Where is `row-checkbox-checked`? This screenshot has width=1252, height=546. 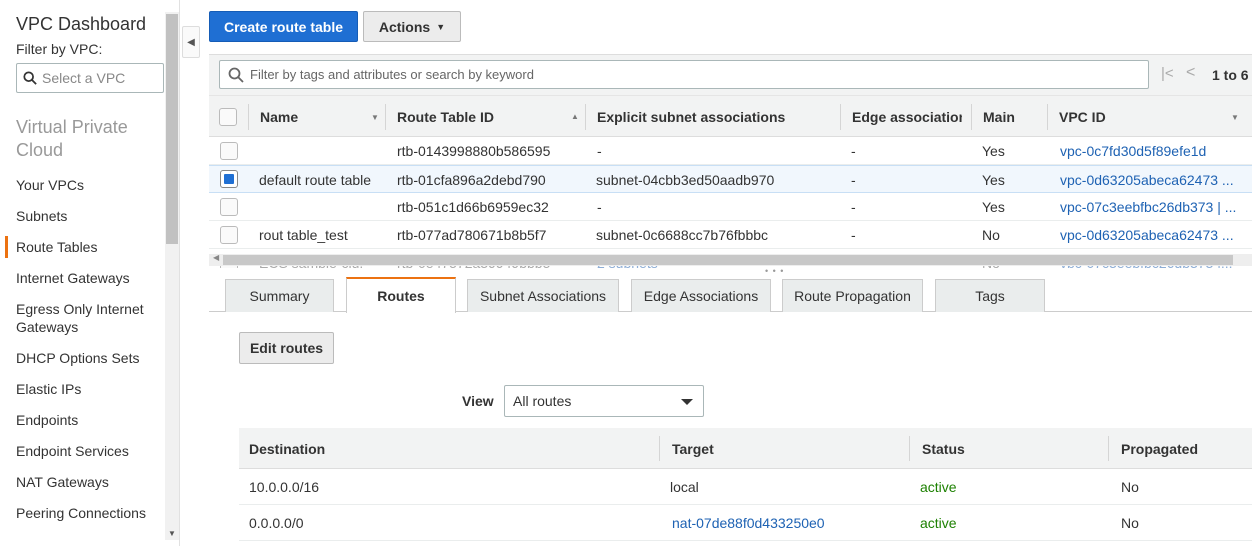
row-checkbox-checked is located at coordinates (229, 179).